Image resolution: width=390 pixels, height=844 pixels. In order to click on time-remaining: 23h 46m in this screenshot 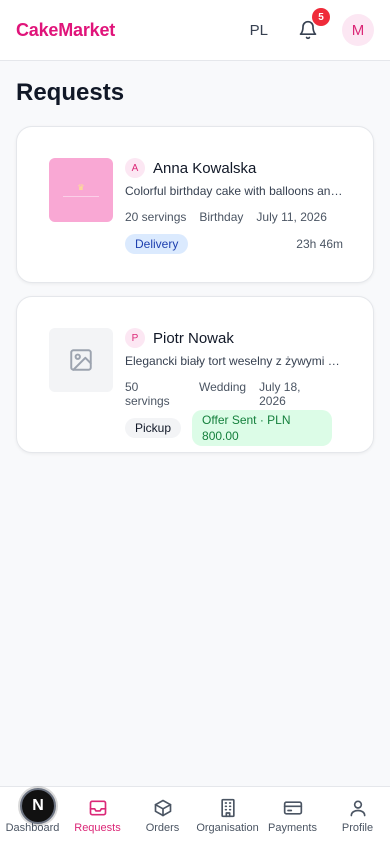, I will do `click(319, 244)`.